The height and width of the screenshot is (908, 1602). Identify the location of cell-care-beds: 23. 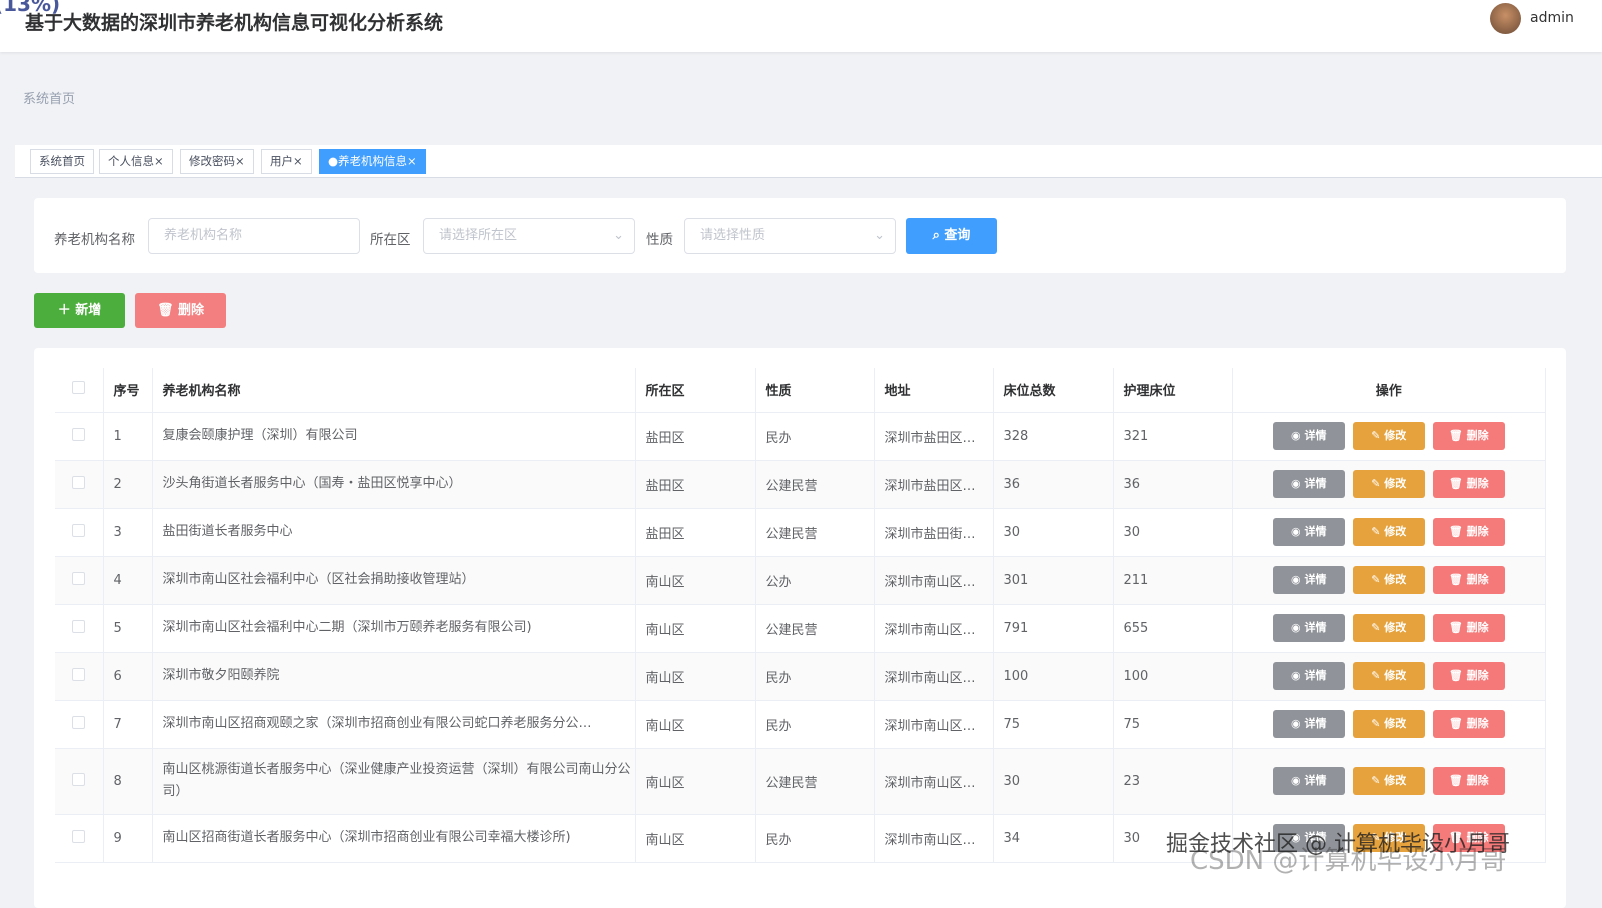
(1173, 781).